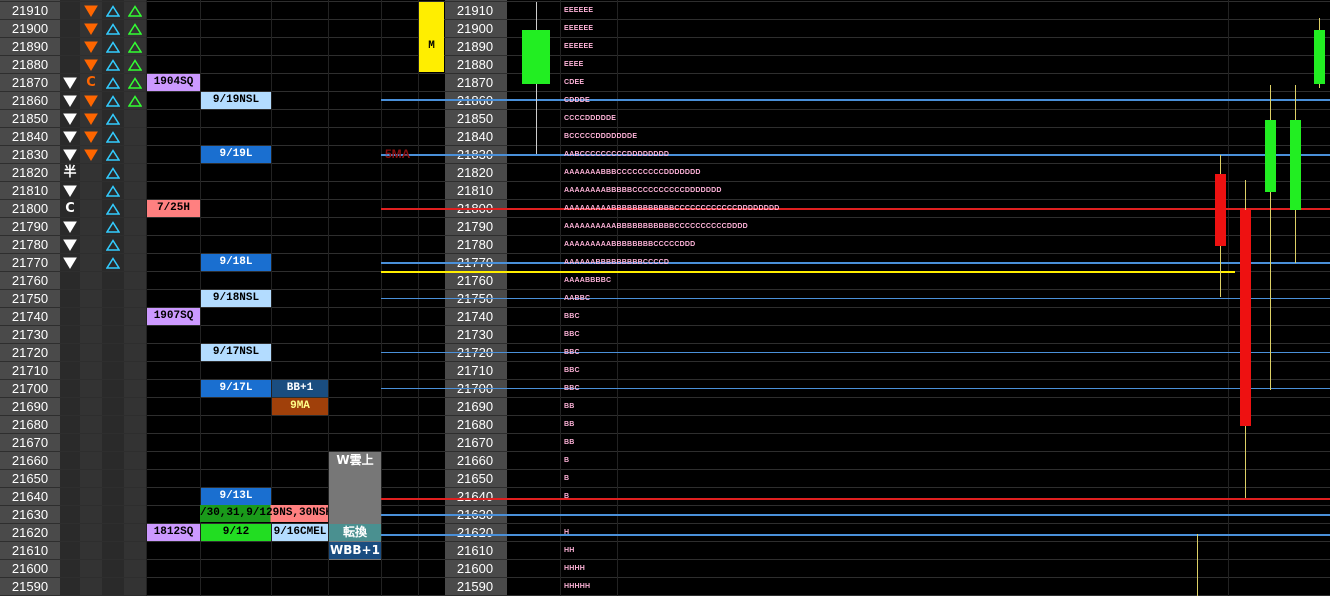 The height and width of the screenshot is (596, 1330). What do you see at coordinates (475, 388) in the screenshot?
I see `center-price-label: 21700` at bounding box center [475, 388].